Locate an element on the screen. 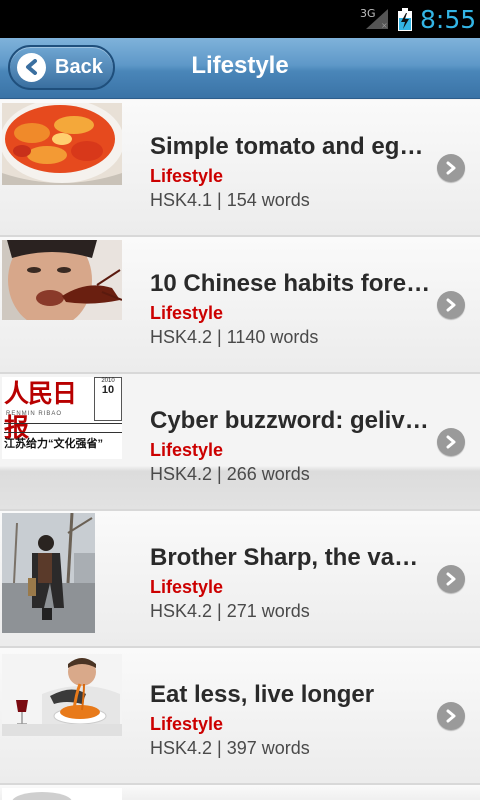 The image size is (480, 800). article-meta: HSK4.2 | 271 words is located at coordinates (230, 611).